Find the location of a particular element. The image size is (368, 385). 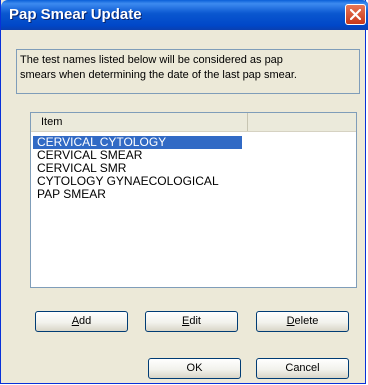

edit-button: Edit is located at coordinates (191, 321).